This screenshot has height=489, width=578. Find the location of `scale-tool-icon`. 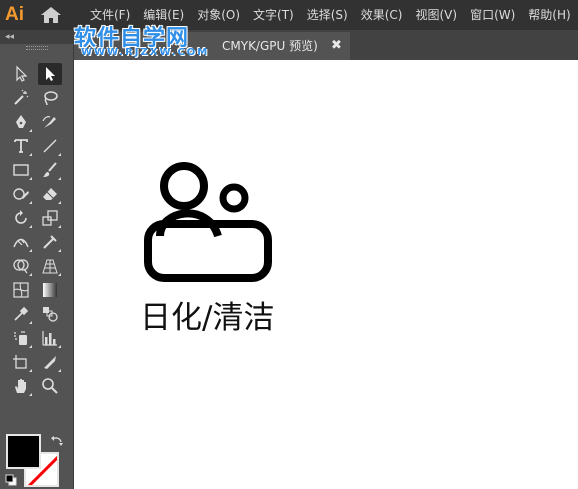

scale-tool-icon is located at coordinates (50, 218).